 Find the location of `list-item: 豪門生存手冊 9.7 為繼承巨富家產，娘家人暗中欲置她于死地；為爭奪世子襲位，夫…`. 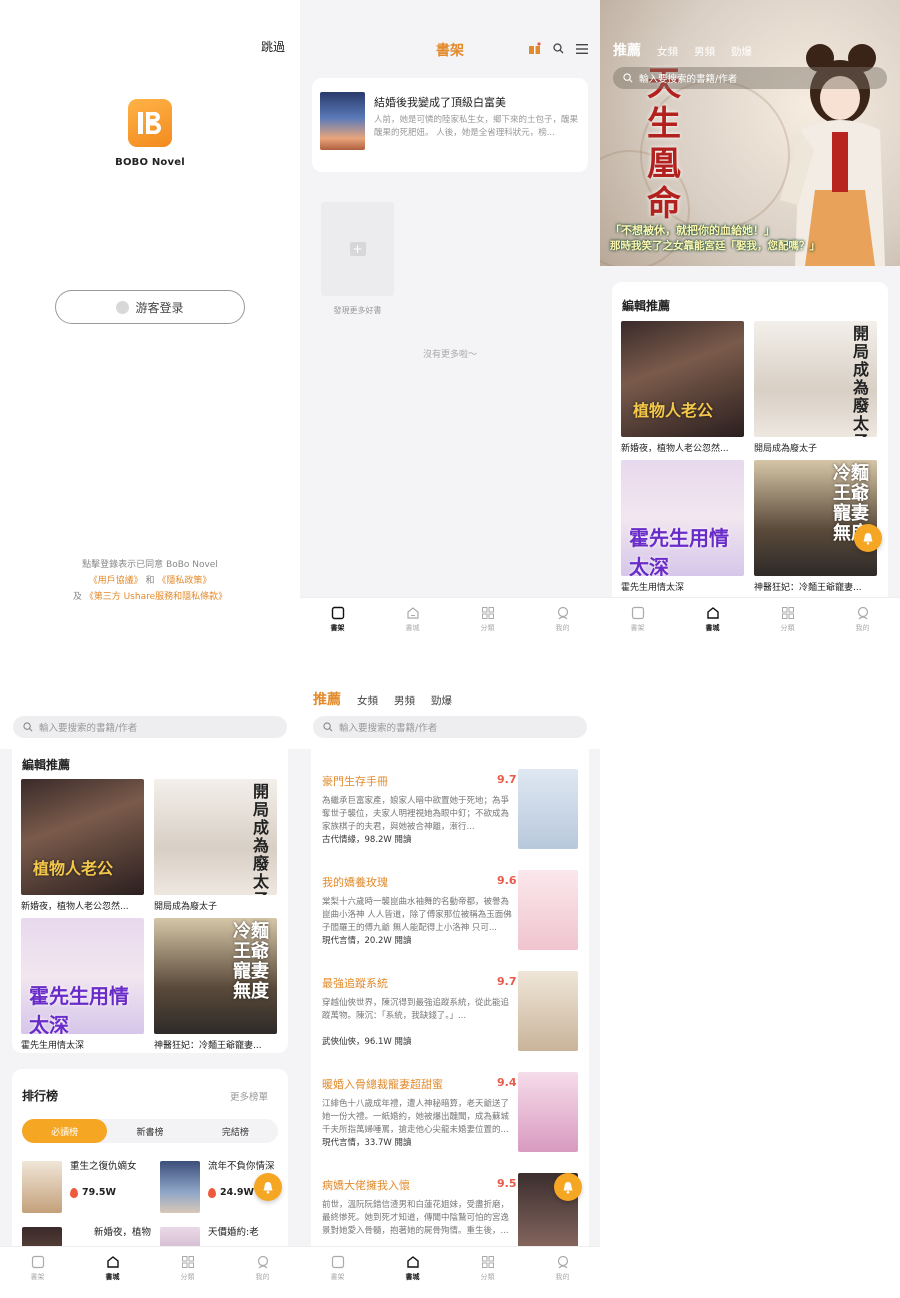

list-item: 豪門生存手冊 9.7 為繼承巨富家產，娘家人暗中欲置她于死地；為爭奪世子襲位，夫… is located at coordinates (450, 805).